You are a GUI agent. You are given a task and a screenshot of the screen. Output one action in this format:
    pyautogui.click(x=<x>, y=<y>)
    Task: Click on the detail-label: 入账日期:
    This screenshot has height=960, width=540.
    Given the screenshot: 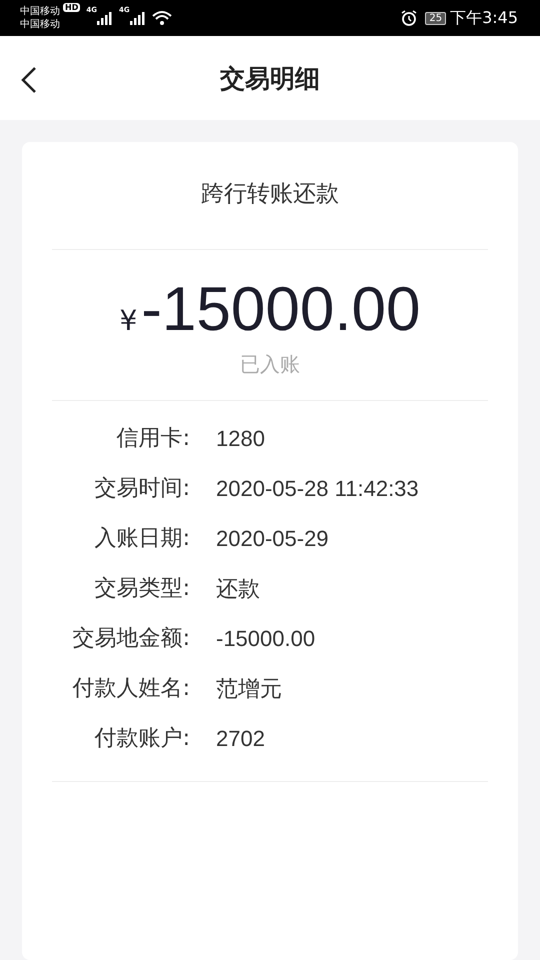 What is the action you would take?
    pyautogui.click(x=142, y=539)
    